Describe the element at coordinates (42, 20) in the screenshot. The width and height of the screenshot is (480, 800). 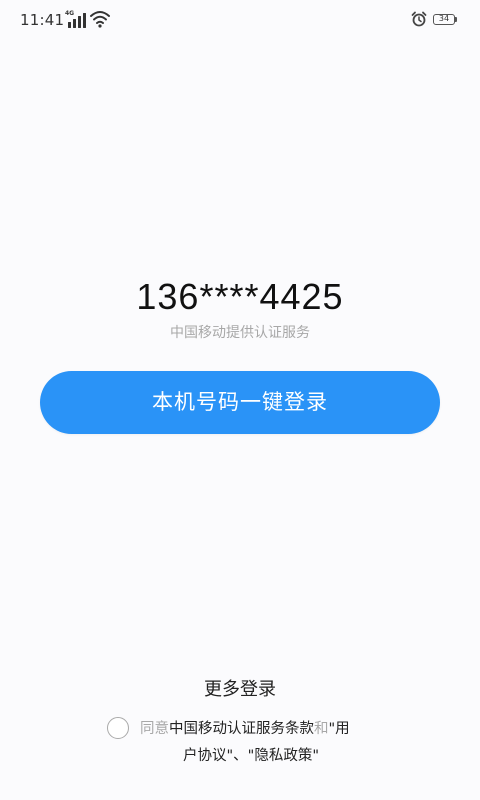
I see `status-time: 11:41` at that location.